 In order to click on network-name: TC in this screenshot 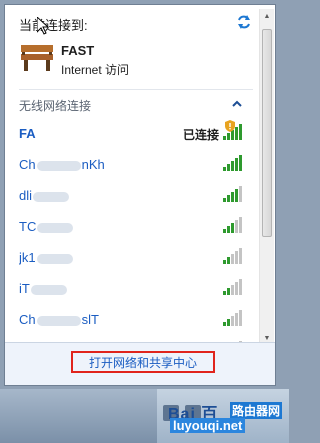, I will do `click(46, 226)`.